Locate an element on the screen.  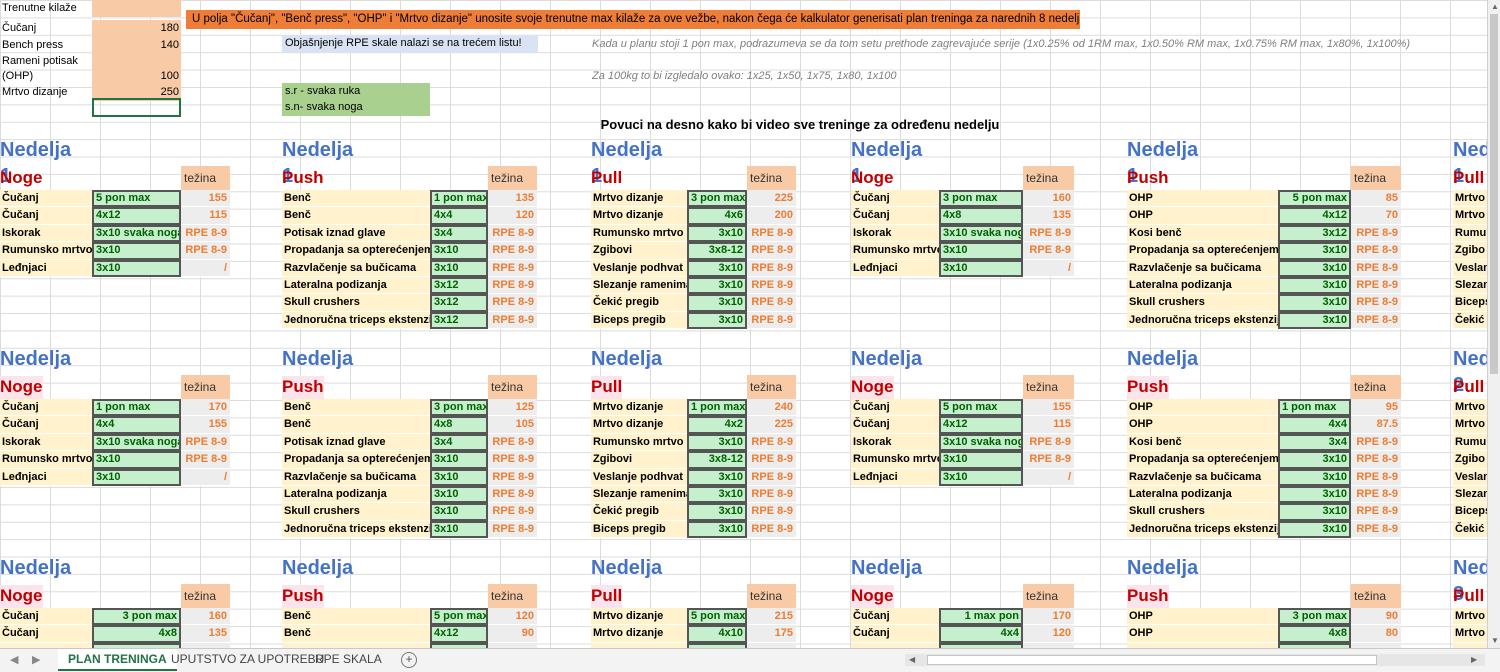
sets-reps-cell: 1 pon max is located at coordinates (136, 408).